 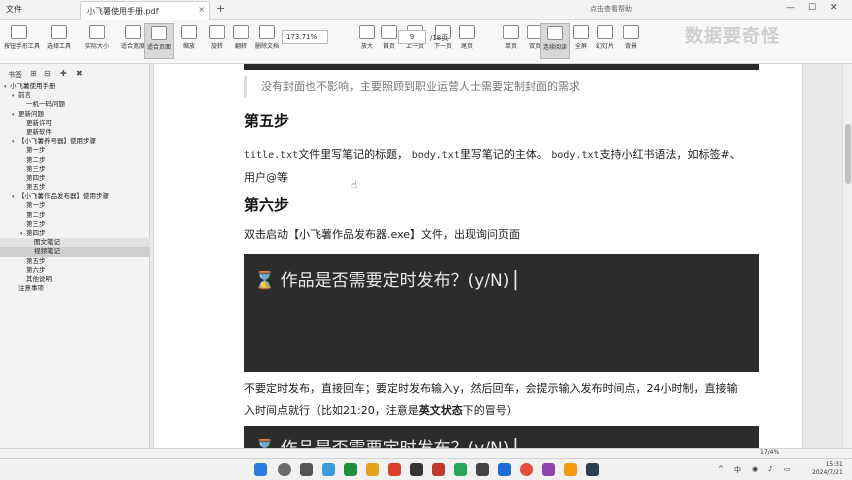 What do you see at coordinates (306, 469) in the screenshot?
I see `task-view-icon` at bounding box center [306, 469].